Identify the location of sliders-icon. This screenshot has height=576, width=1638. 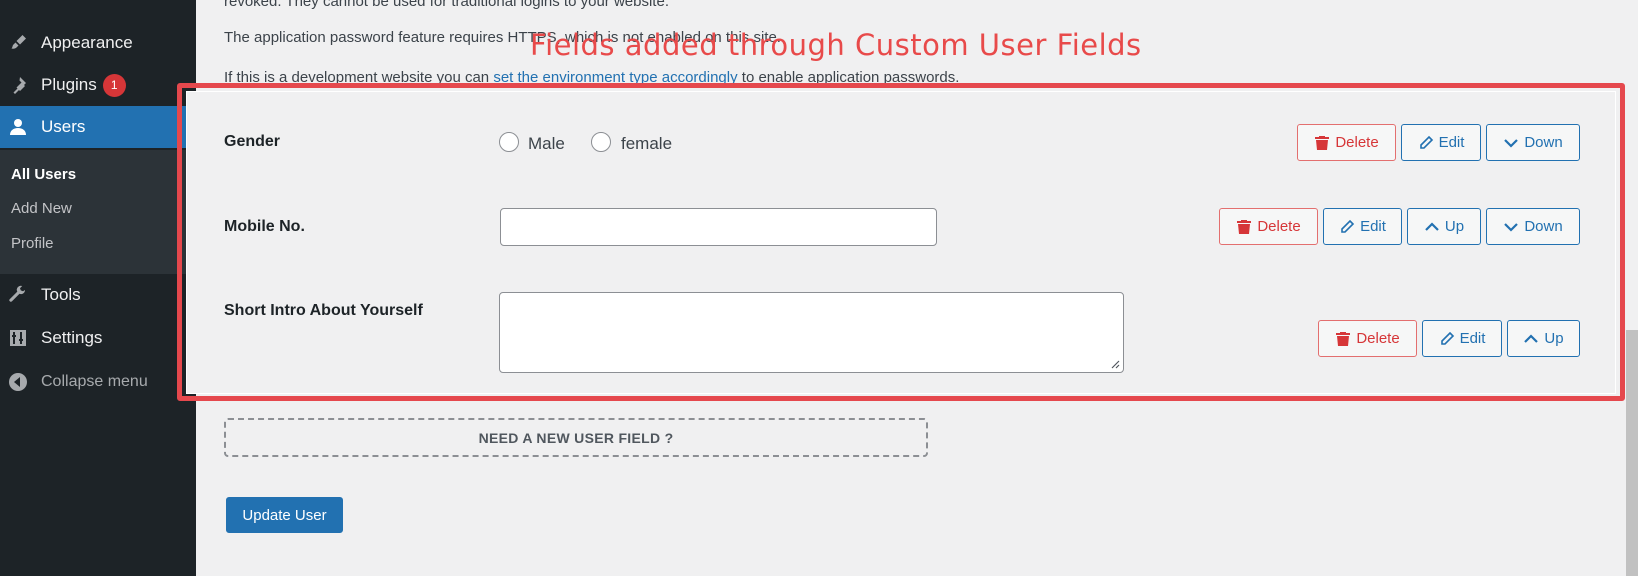
(18, 338).